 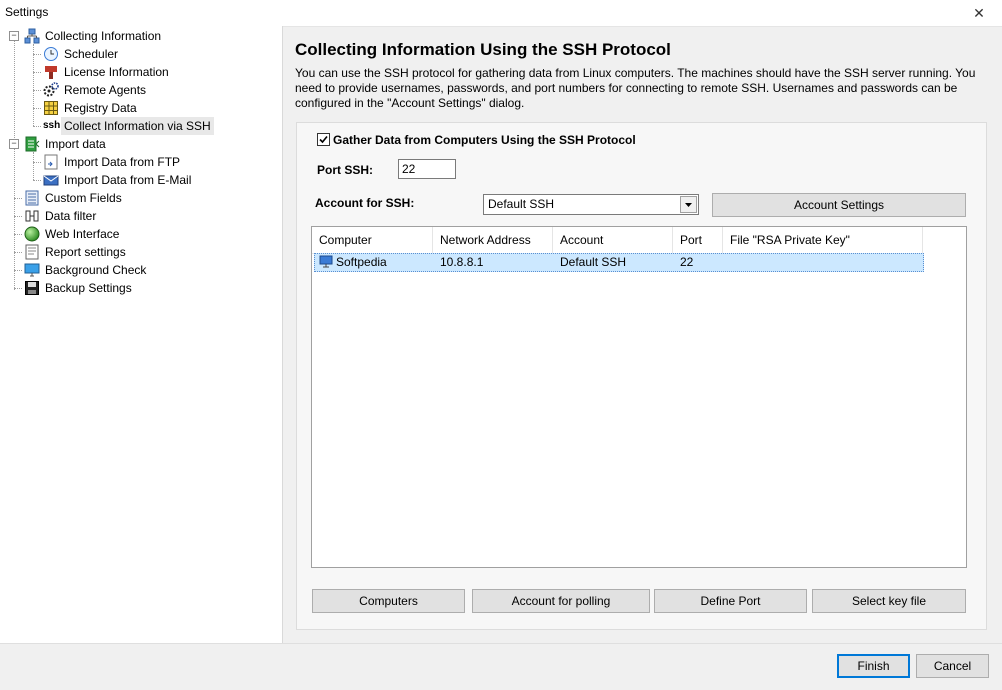 What do you see at coordinates (83, 198) in the screenshot?
I see `tree-item-label: Custom Fields` at bounding box center [83, 198].